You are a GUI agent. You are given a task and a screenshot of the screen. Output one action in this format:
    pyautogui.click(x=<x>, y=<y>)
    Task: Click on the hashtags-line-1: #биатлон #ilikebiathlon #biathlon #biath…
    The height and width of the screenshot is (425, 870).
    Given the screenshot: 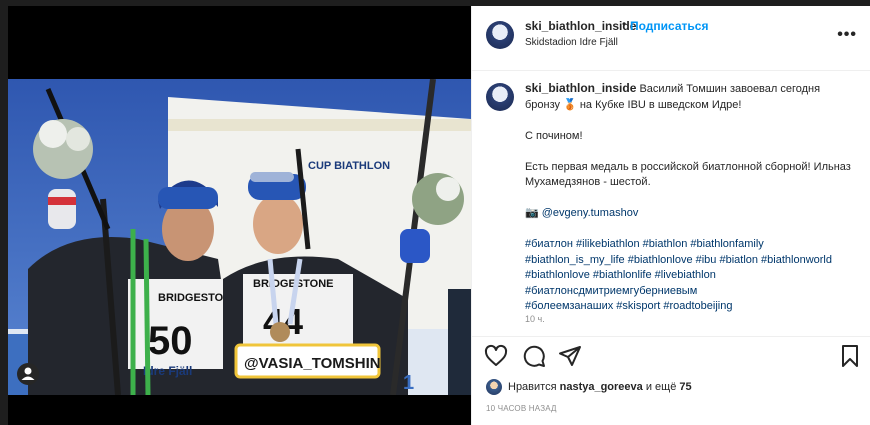 What is the action you would take?
    pyautogui.click(x=644, y=244)
    